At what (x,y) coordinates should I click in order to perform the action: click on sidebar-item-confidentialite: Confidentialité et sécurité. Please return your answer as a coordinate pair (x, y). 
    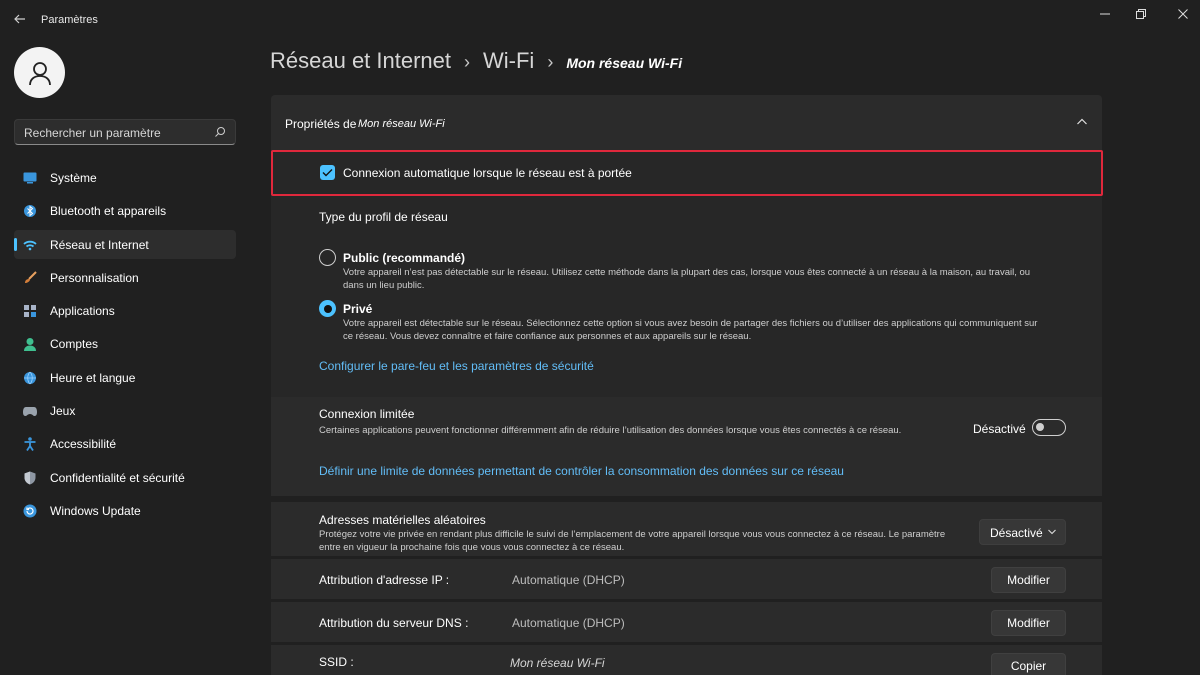
    Looking at the image, I should click on (125, 477).